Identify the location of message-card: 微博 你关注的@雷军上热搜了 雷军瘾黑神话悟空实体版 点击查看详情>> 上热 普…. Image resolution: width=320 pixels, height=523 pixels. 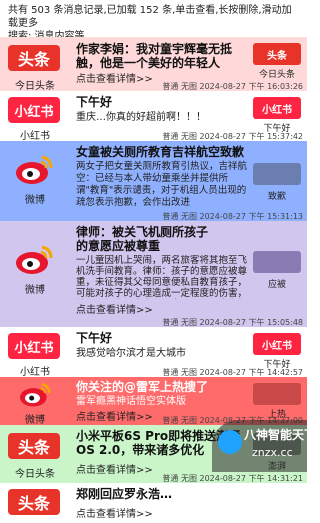
(153, 401).